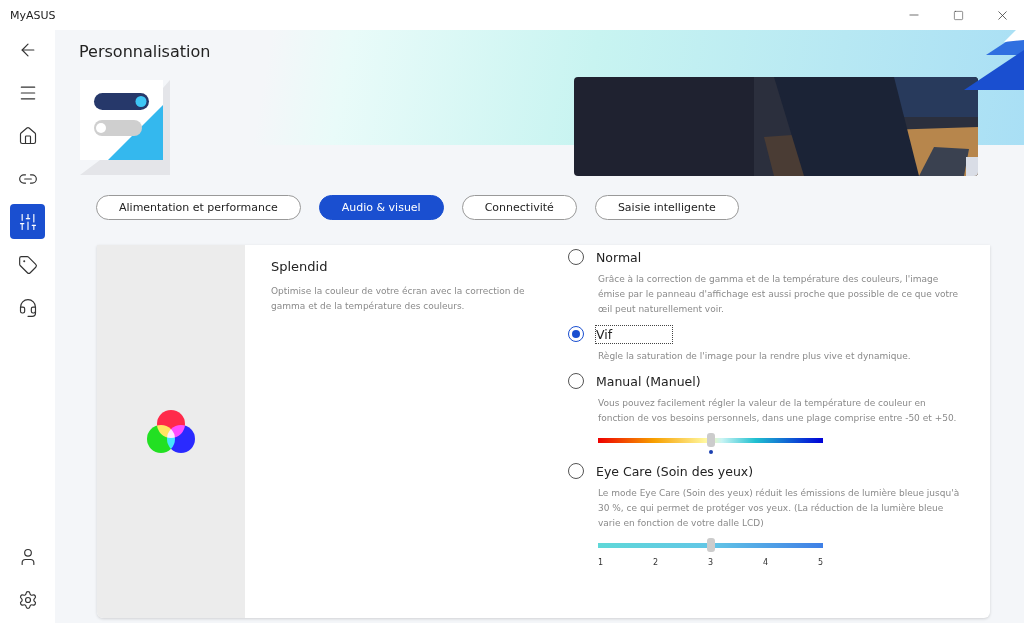  I want to click on sliders-icon, so click(27, 221).